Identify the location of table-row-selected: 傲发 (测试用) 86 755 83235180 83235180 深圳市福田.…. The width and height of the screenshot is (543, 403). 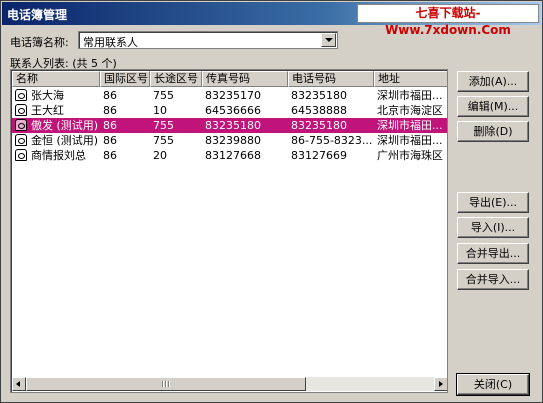
(229, 125).